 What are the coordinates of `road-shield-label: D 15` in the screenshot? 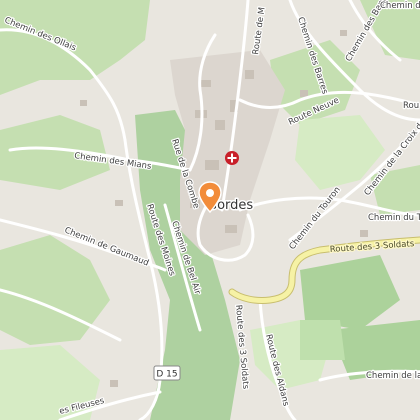 It's located at (166, 375).